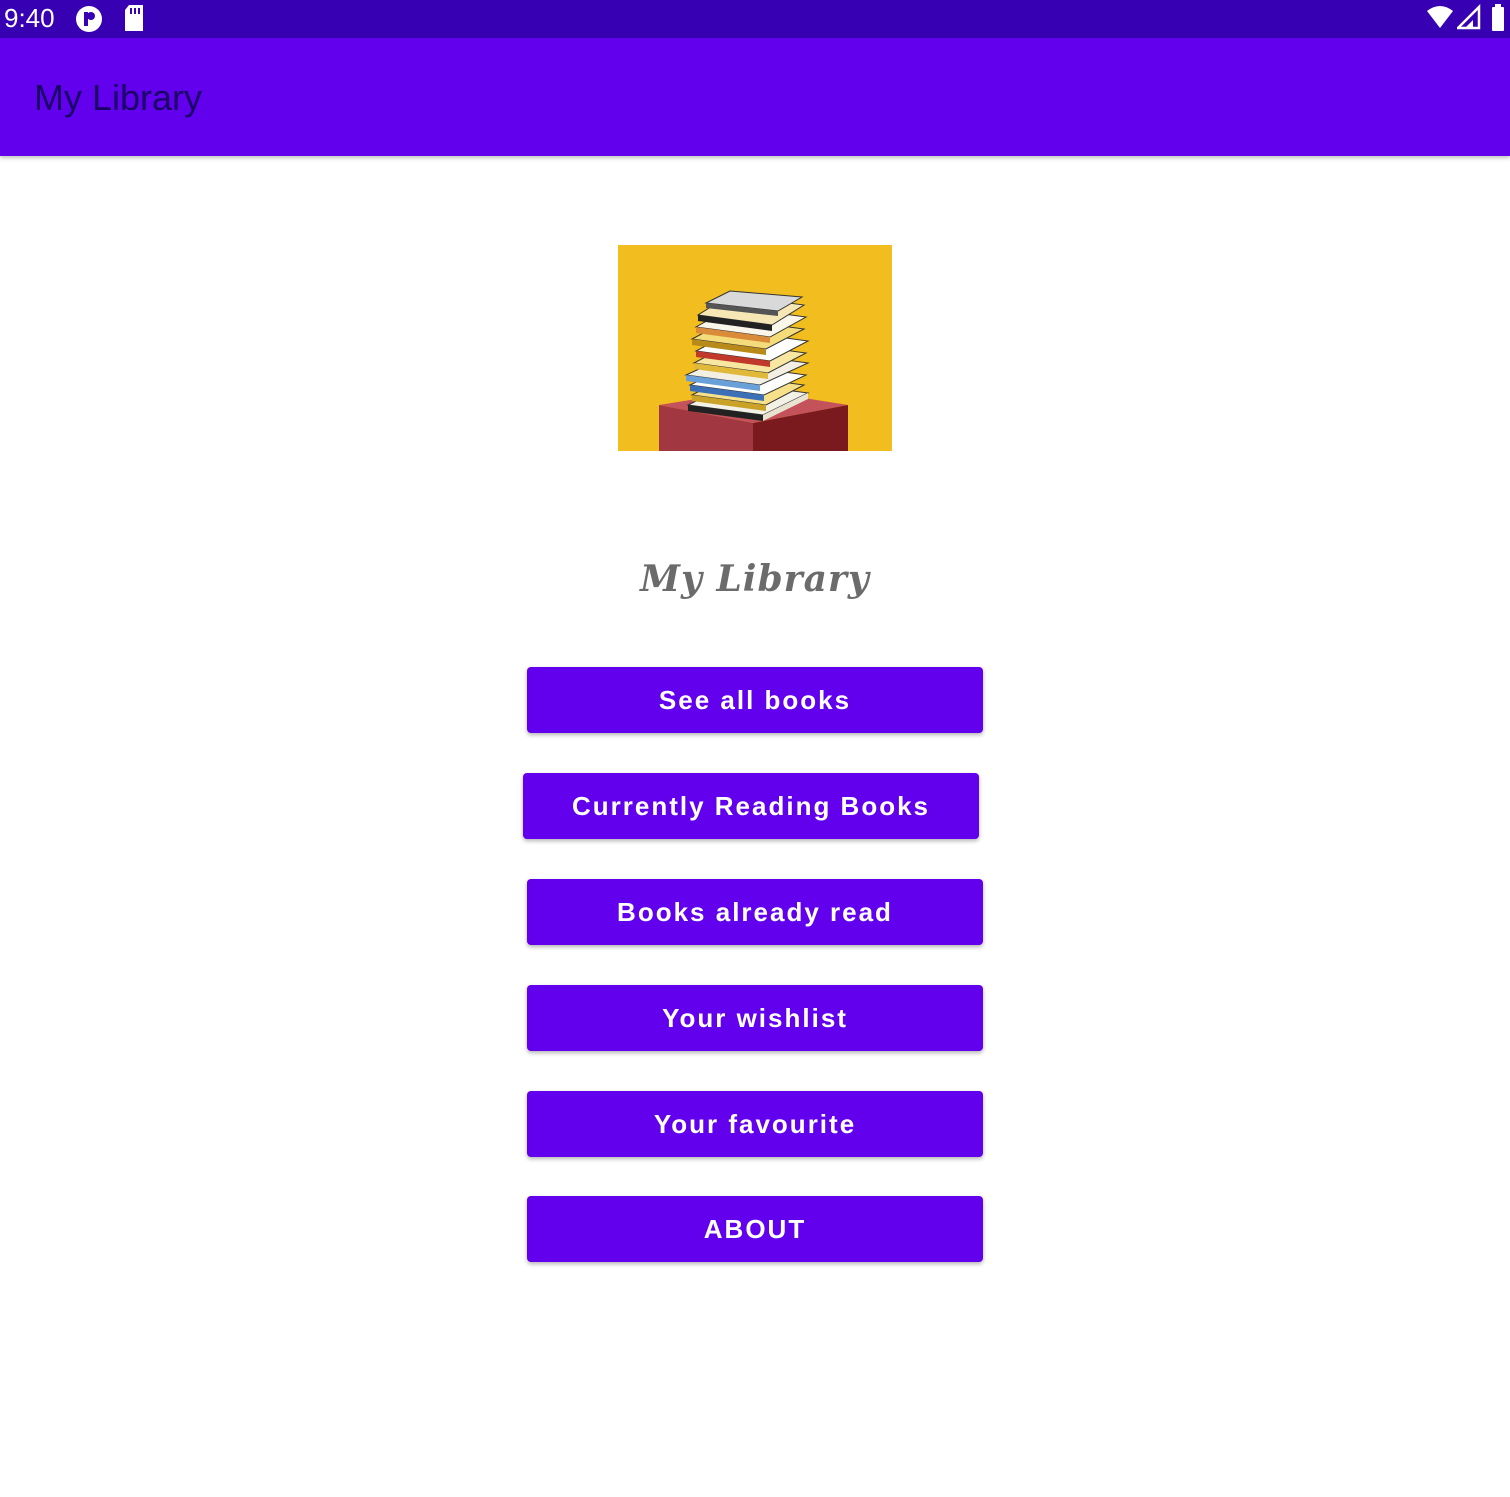 The height and width of the screenshot is (1497, 1510). I want to click on signal-icon, so click(1467, 19).